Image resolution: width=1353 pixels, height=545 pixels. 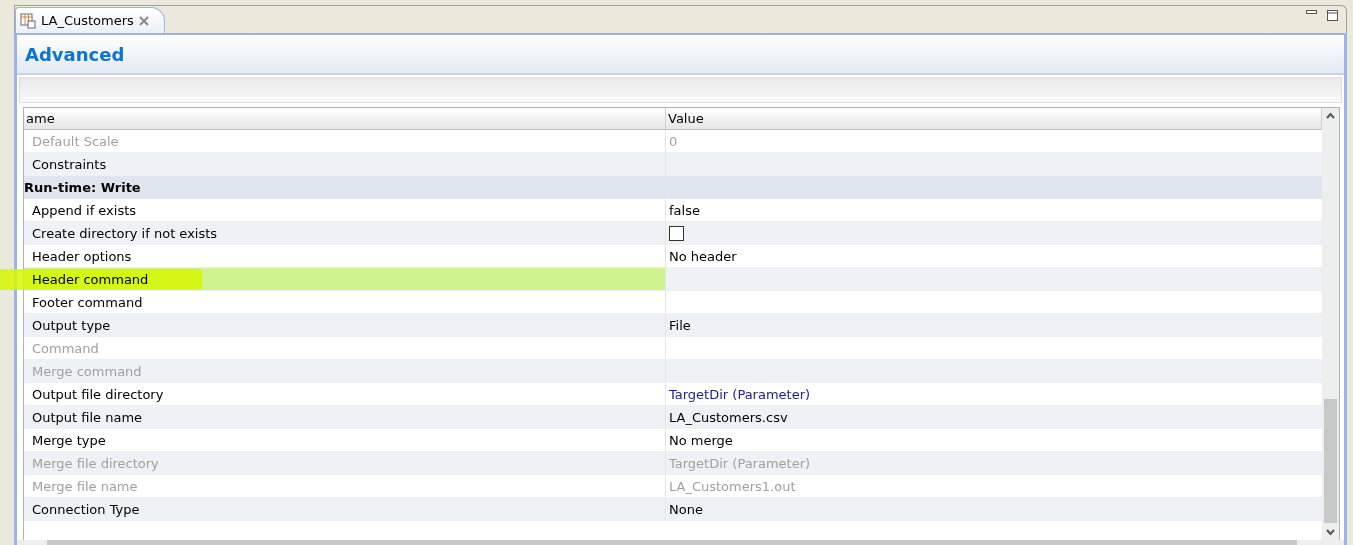 I want to click on close-icon, so click(x=143, y=20).